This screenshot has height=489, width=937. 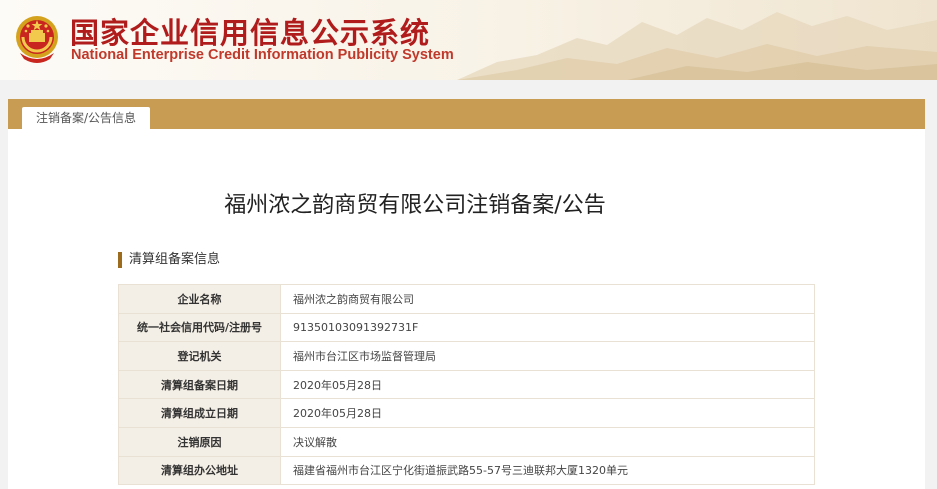 What do you see at coordinates (199, 441) in the screenshot?
I see `row-label: 注销原因` at bounding box center [199, 441].